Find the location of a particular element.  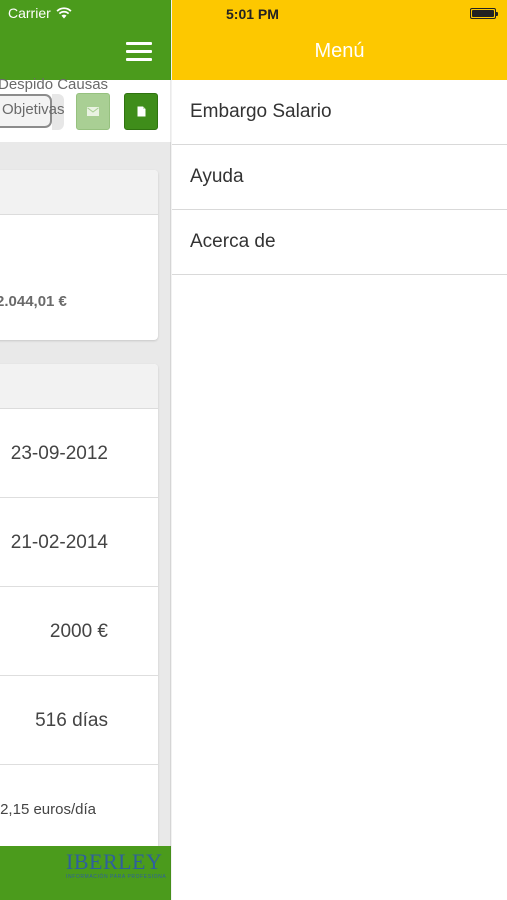

menu-title: Menú is located at coordinates (339, 51).